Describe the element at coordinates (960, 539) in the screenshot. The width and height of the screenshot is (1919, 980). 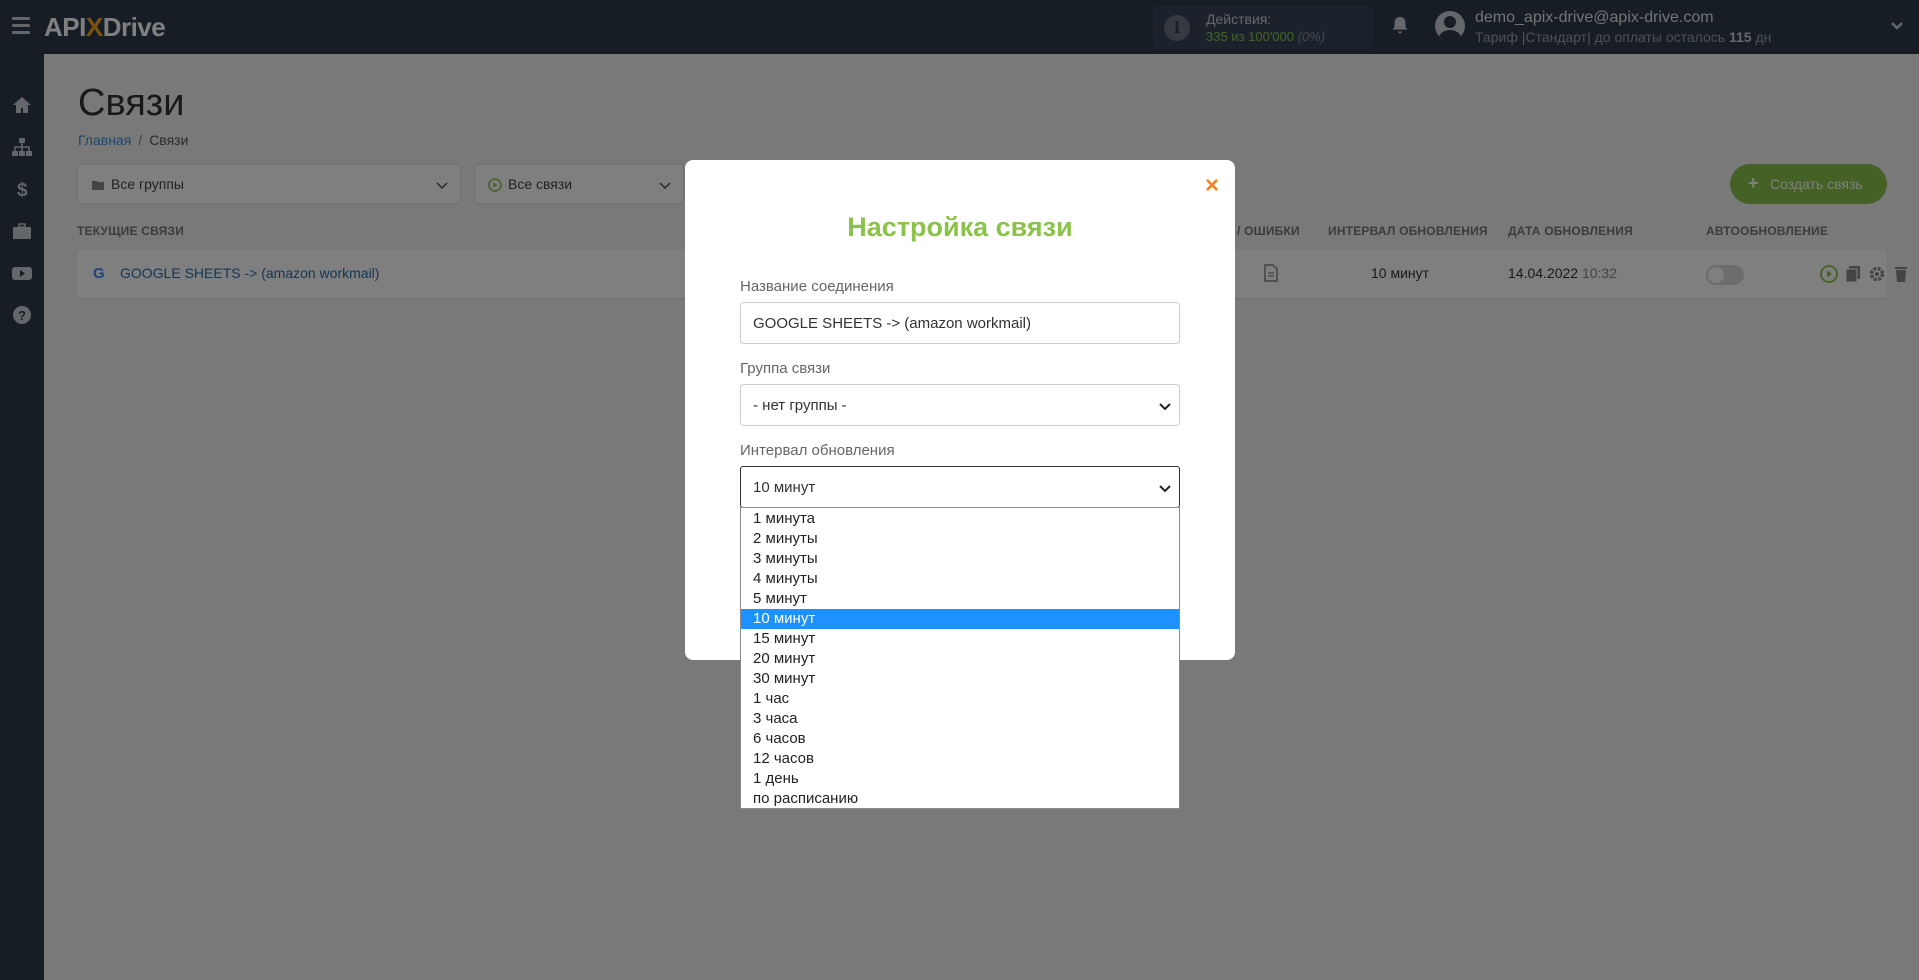
I see `interval-option: 2 минуты` at that location.